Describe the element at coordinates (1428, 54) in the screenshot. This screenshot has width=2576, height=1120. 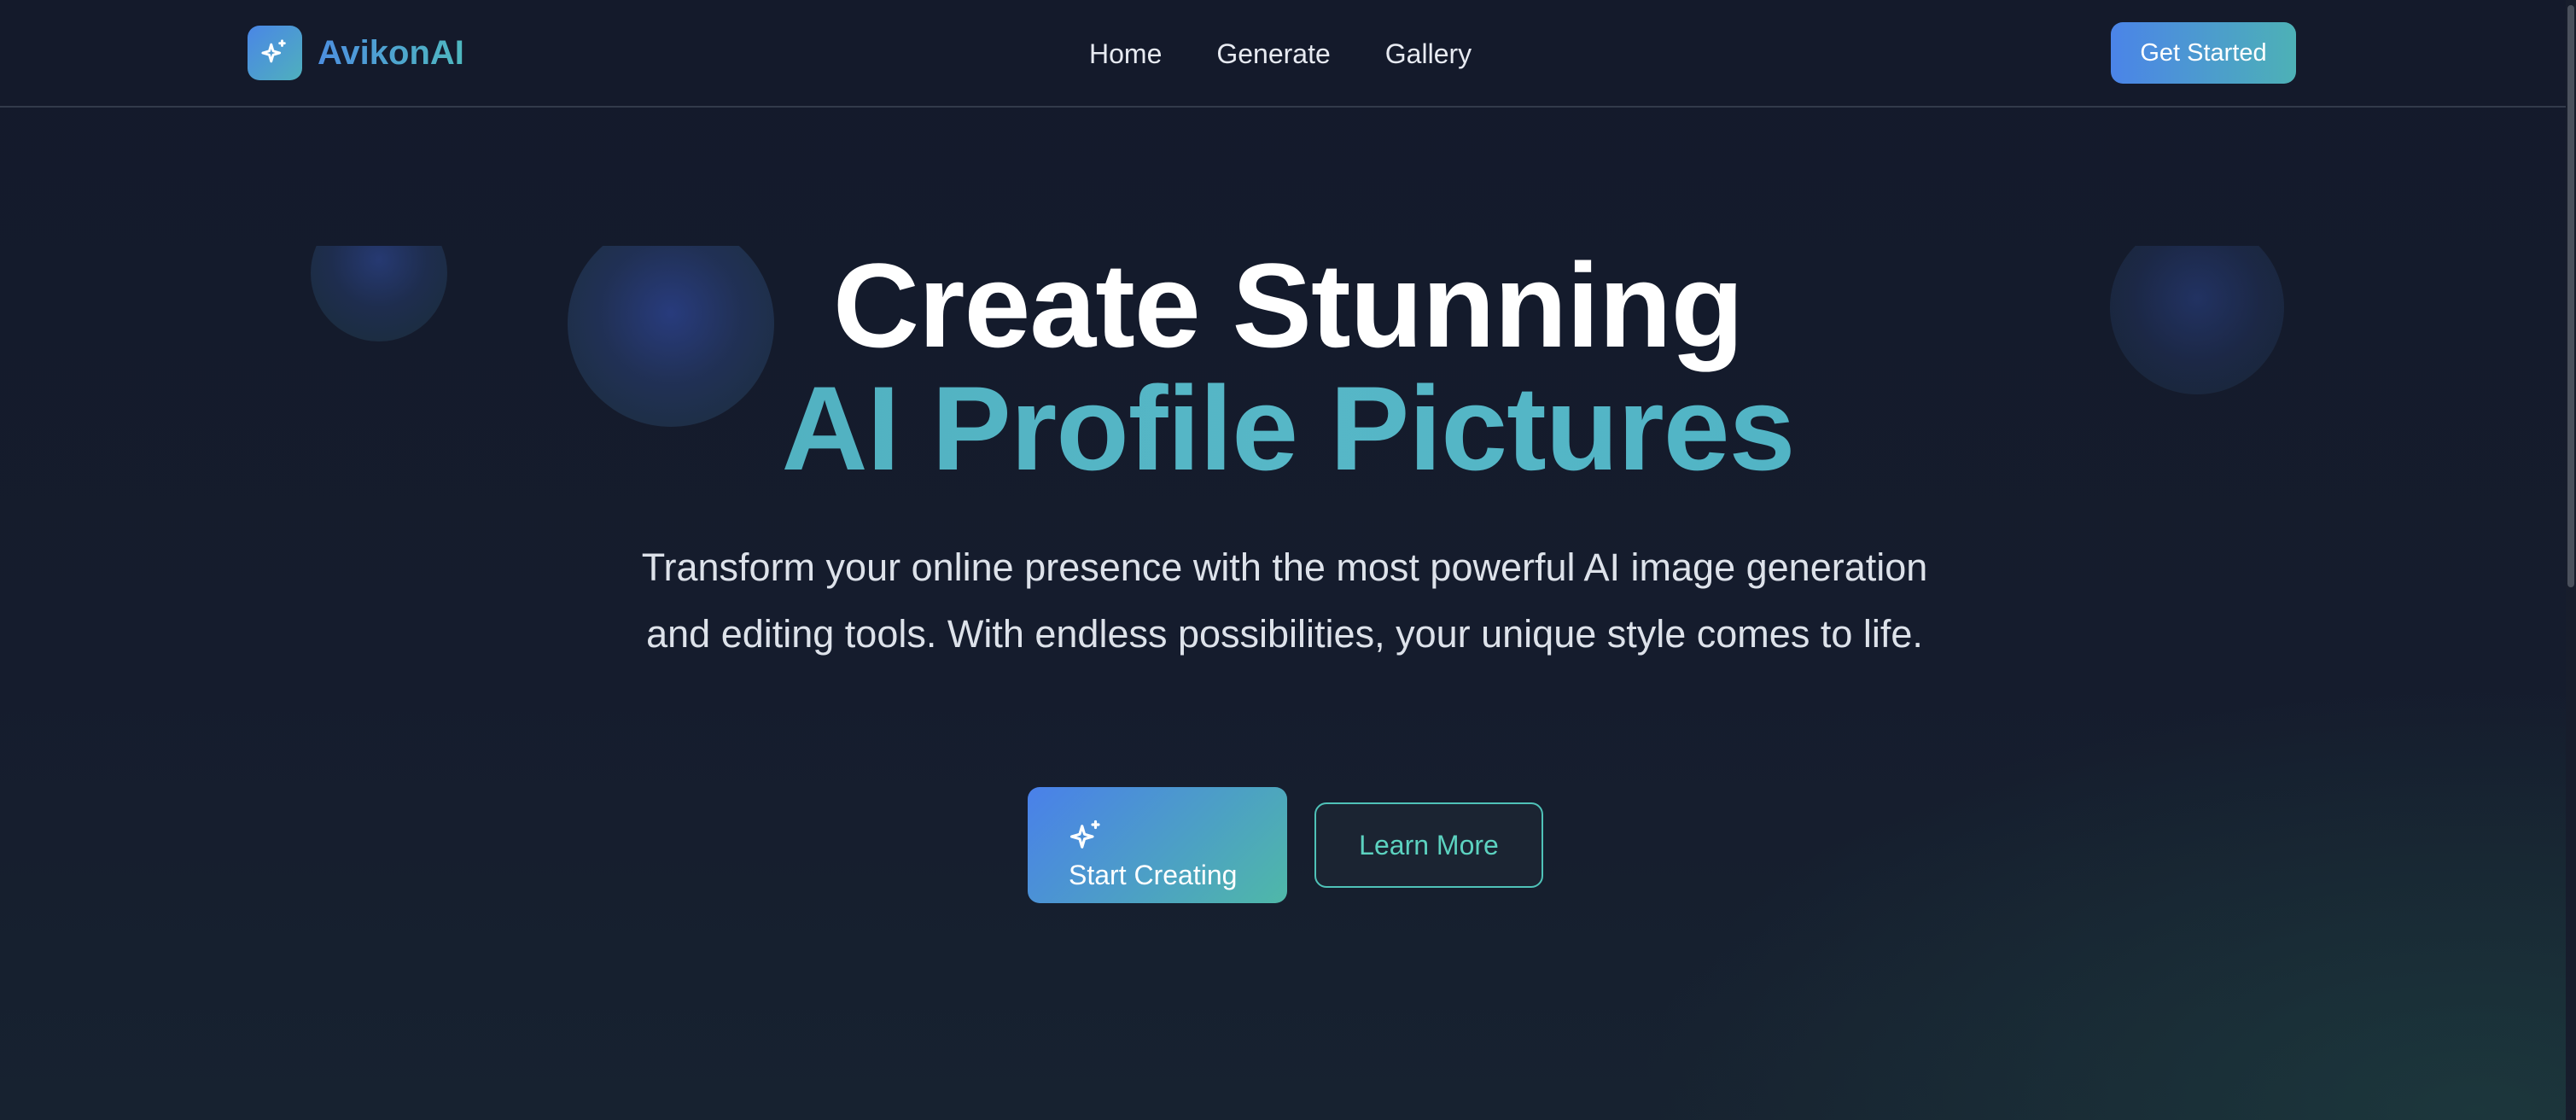
I see `nav-link-gallery: Gallery` at that location.